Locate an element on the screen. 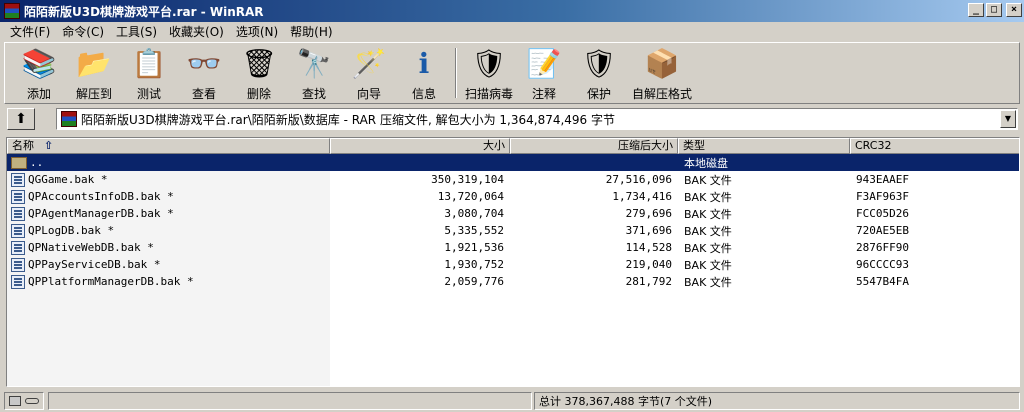 The height and width of the screenshot is (412, 1024). view-icon: 👓 is located at coordinates (204, 63).